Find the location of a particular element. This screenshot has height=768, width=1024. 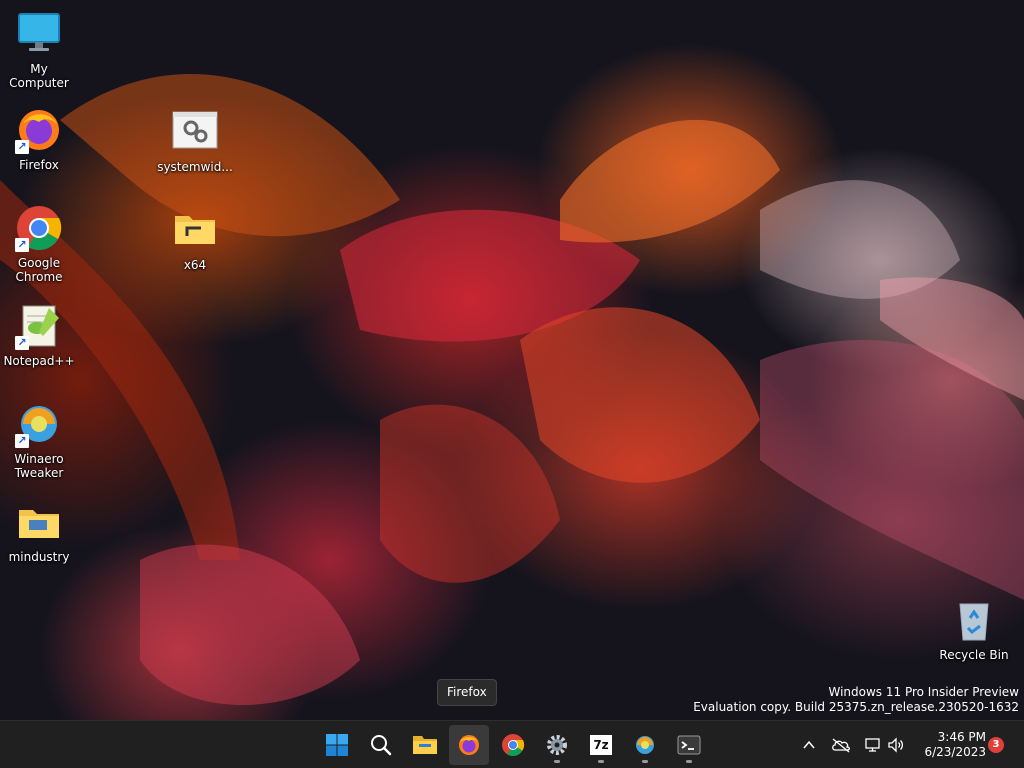

taskbar-firefox-button is located at coordinates (469, 745).